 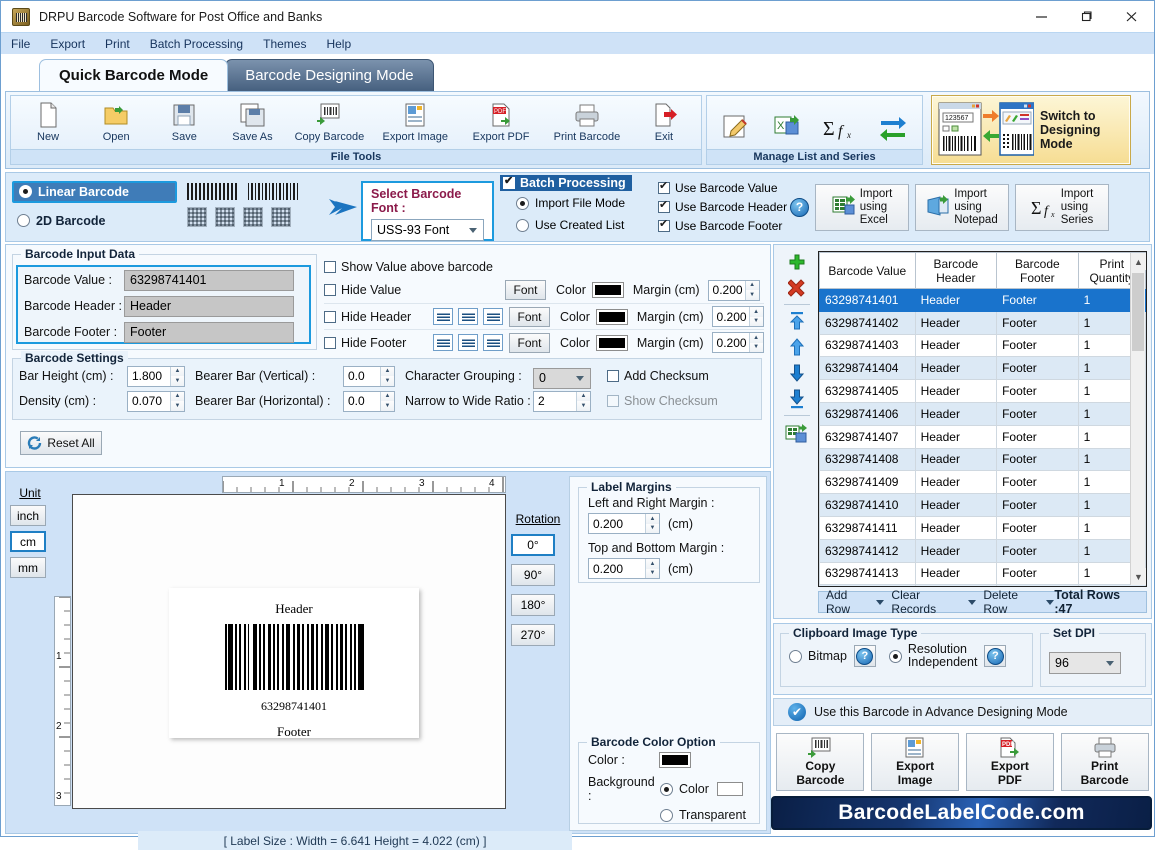 I want to click on toolbar-exit: Exit, so click(x=664, y=120).